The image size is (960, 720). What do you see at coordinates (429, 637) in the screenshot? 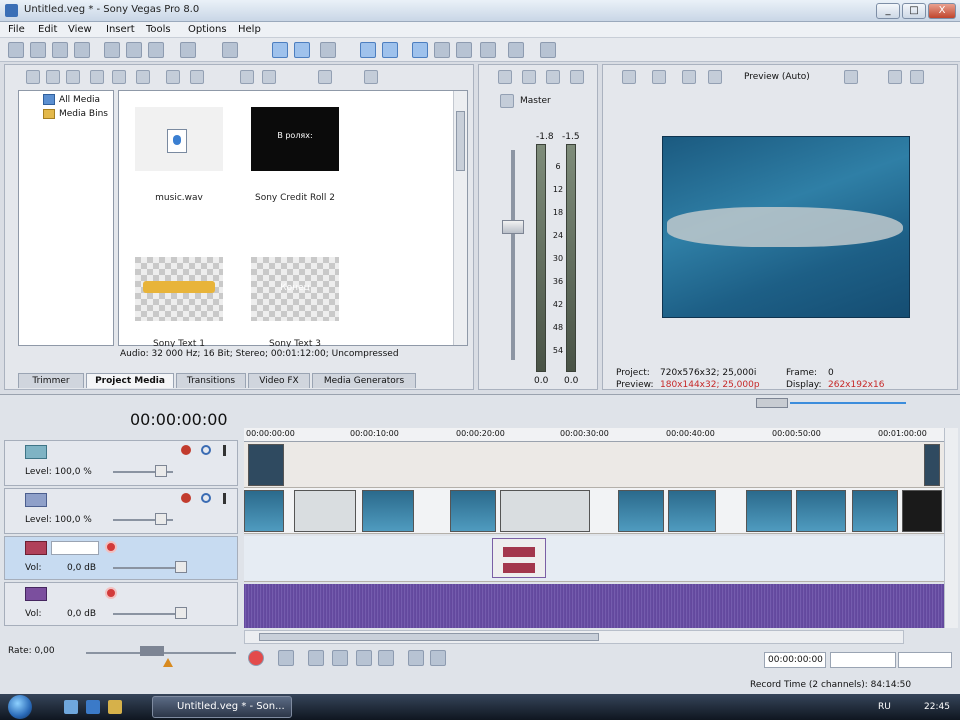
I see `hscroll-thumb` at bounding box center [429, 637].